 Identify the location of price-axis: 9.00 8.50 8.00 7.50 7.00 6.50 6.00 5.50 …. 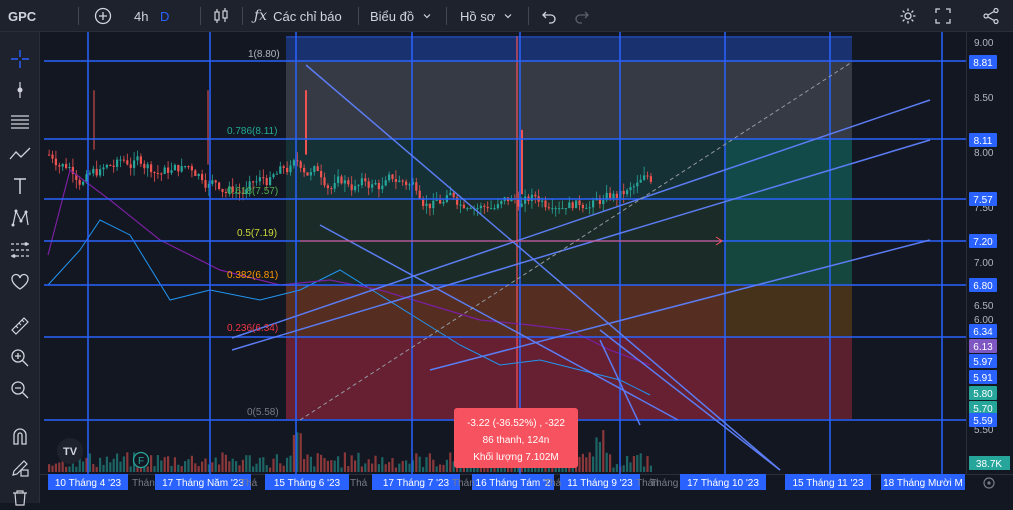
(990, 253).